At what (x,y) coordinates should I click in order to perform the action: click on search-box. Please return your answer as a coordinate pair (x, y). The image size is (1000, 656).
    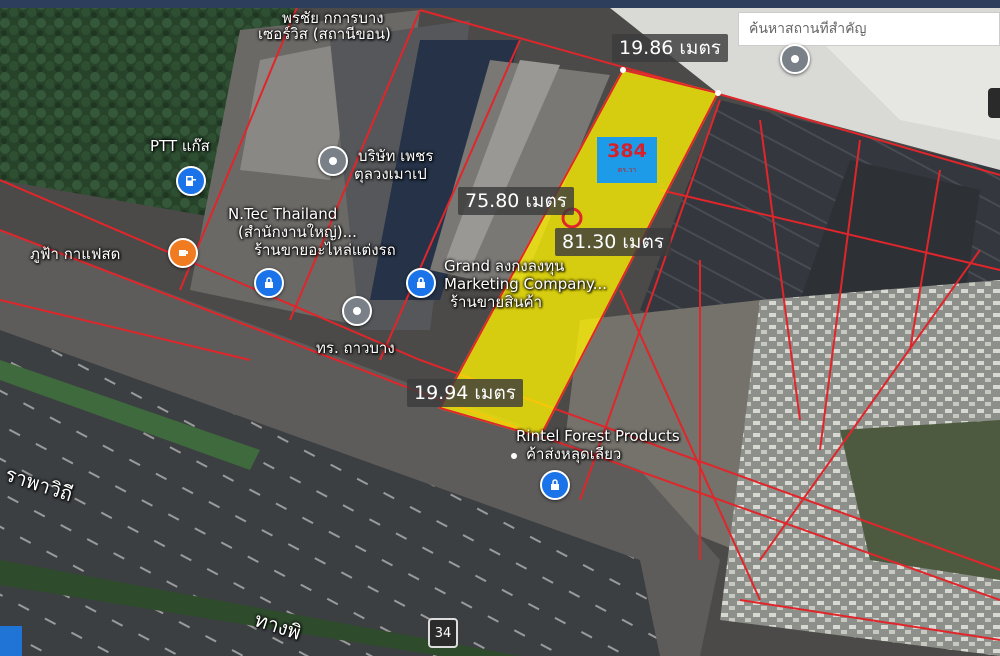
    Looking at the image, I should click on (869, 29).